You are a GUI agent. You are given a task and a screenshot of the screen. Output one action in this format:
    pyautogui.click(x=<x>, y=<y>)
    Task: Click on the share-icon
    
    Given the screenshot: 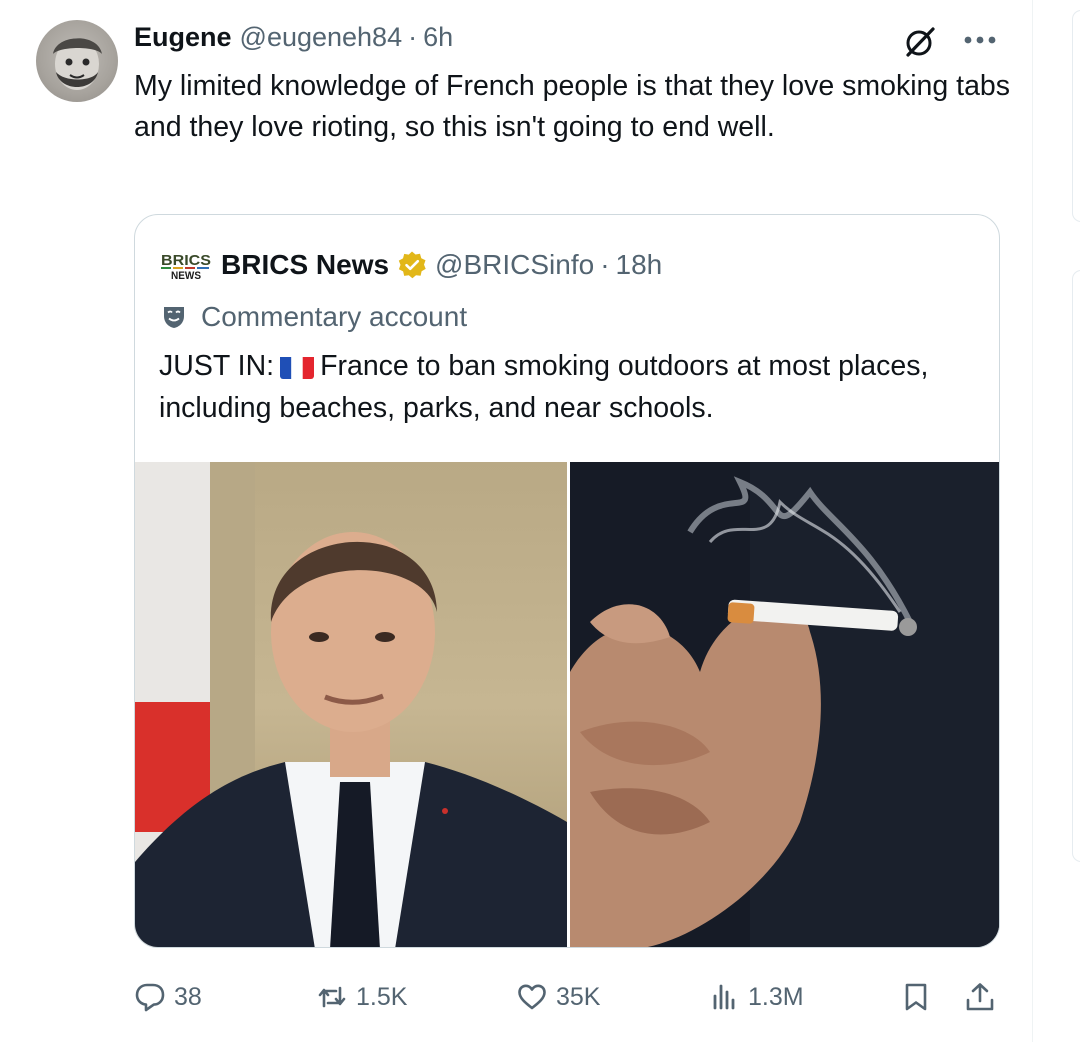 What is the action you would take?
    pyautogui.click(x=980, y=997)
    